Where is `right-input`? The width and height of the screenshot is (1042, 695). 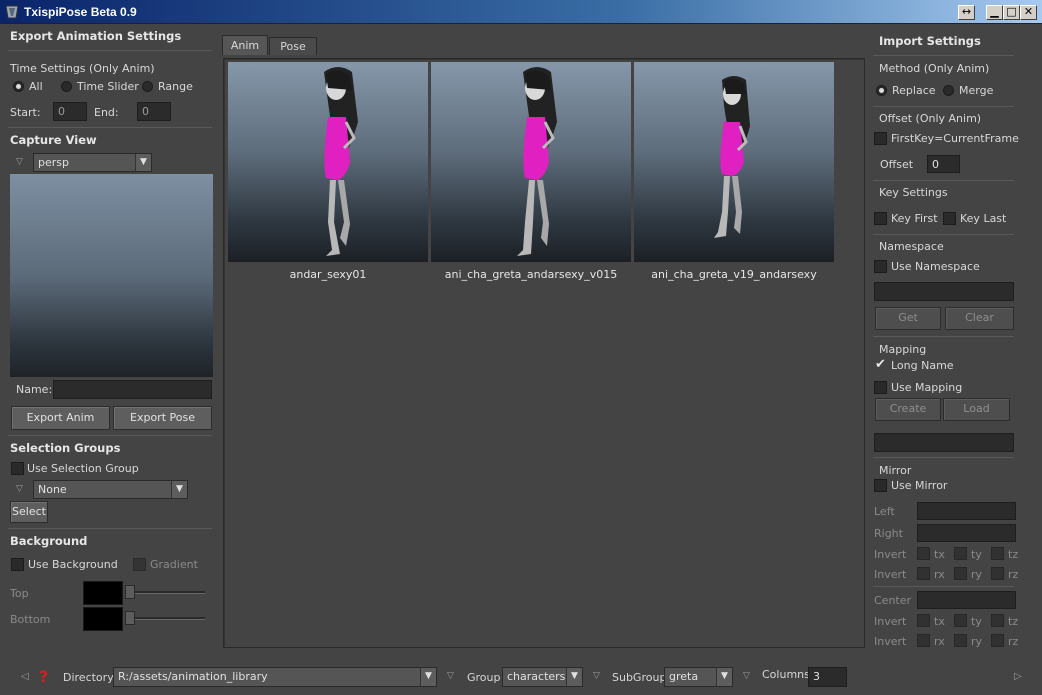
right-input is located at coordinates (966, 533).